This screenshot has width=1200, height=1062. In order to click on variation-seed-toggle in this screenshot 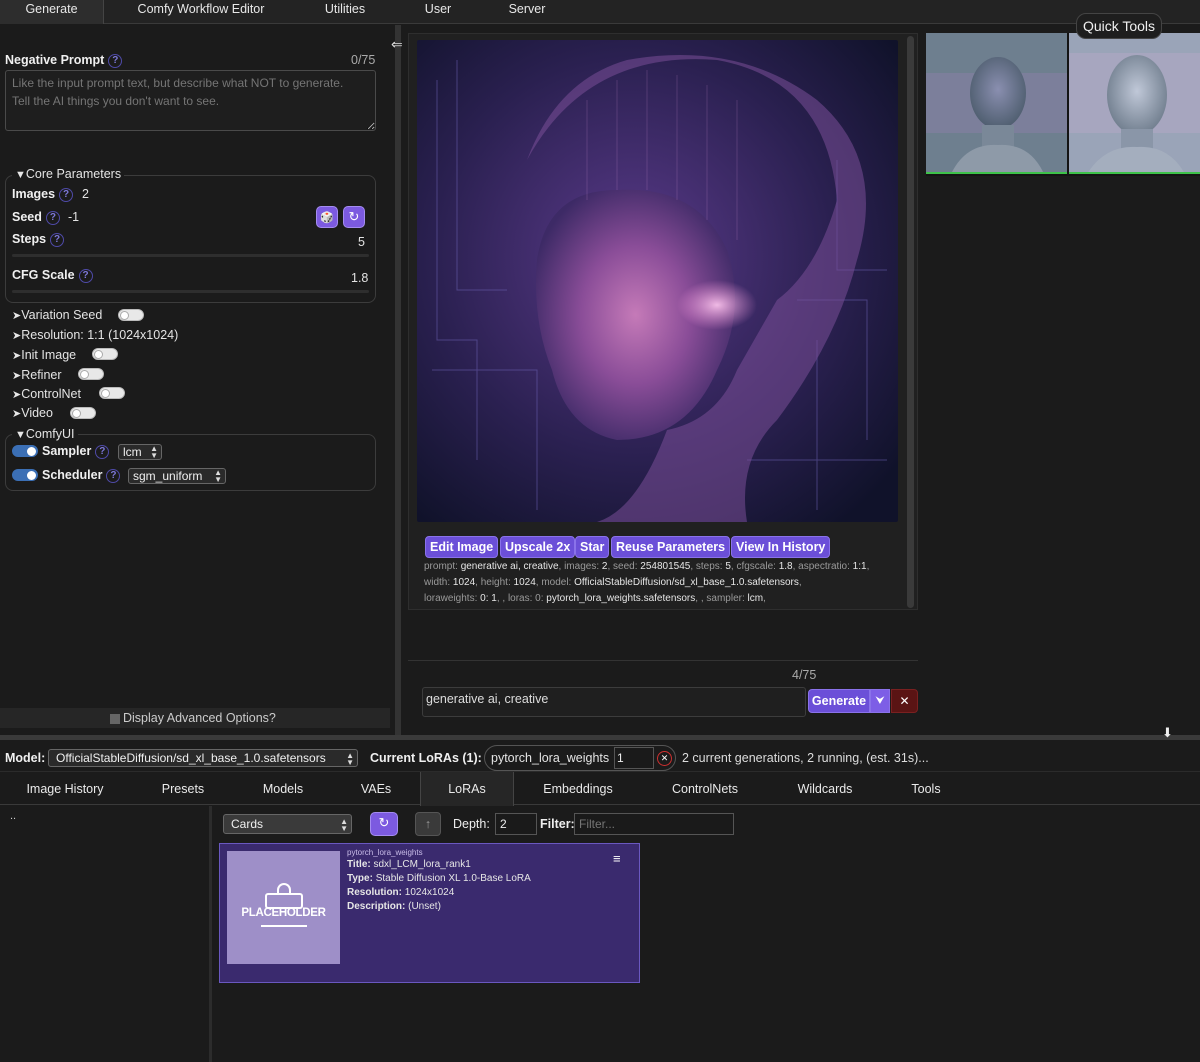, I will do `click(131, 315)`.